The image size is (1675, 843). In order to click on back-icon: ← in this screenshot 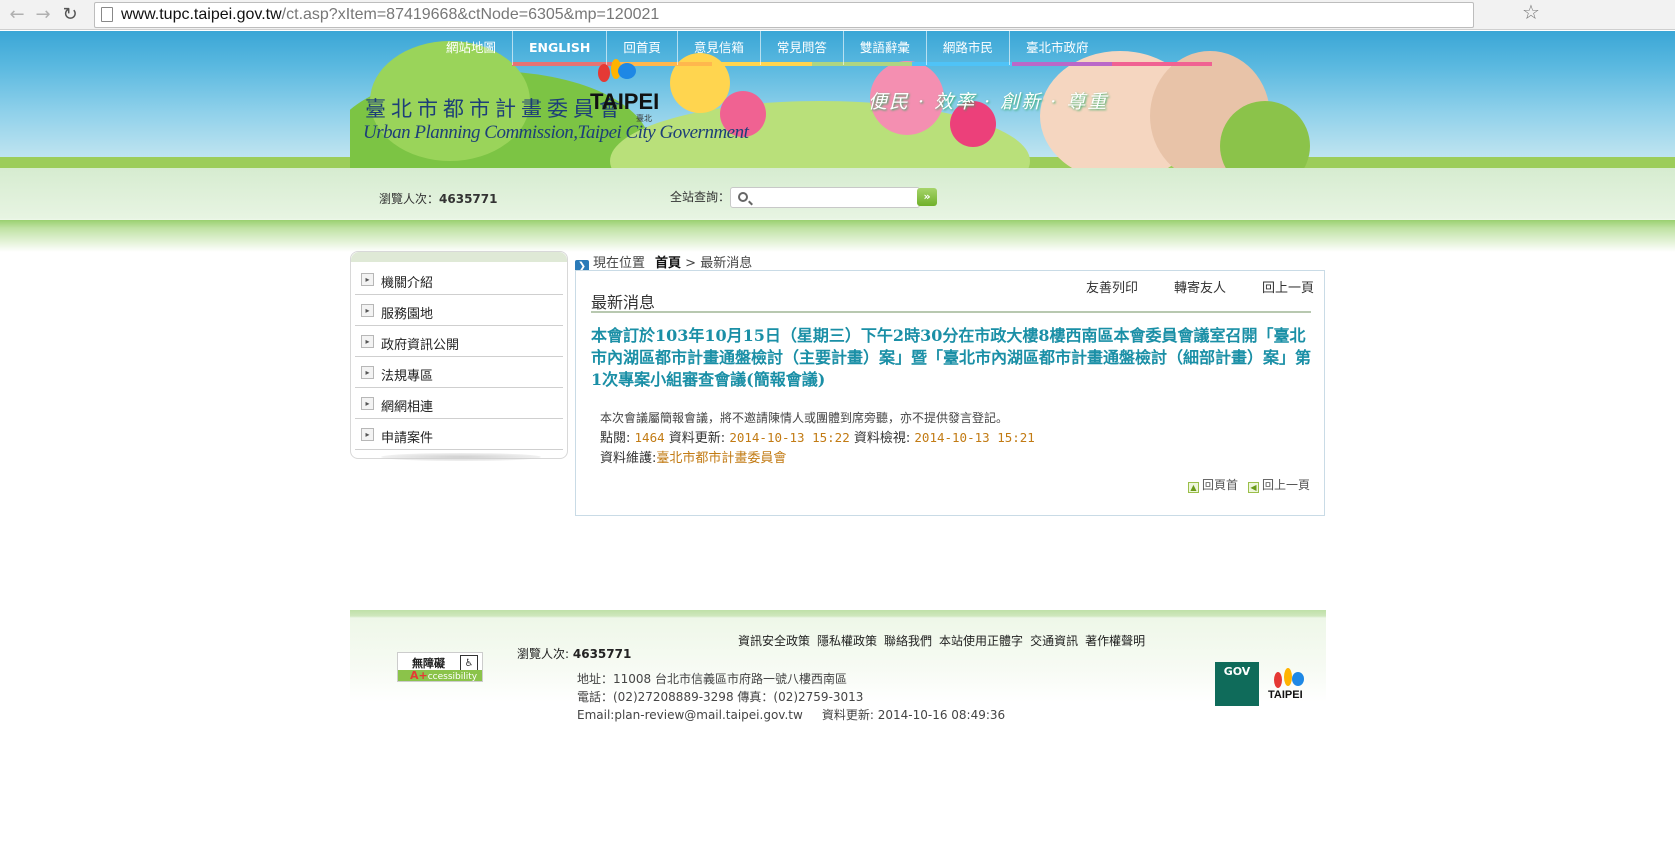, I will do `click(17, 15)`.